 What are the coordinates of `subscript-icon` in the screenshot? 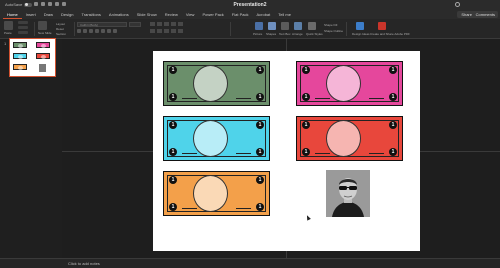 It's located at (103, 31).